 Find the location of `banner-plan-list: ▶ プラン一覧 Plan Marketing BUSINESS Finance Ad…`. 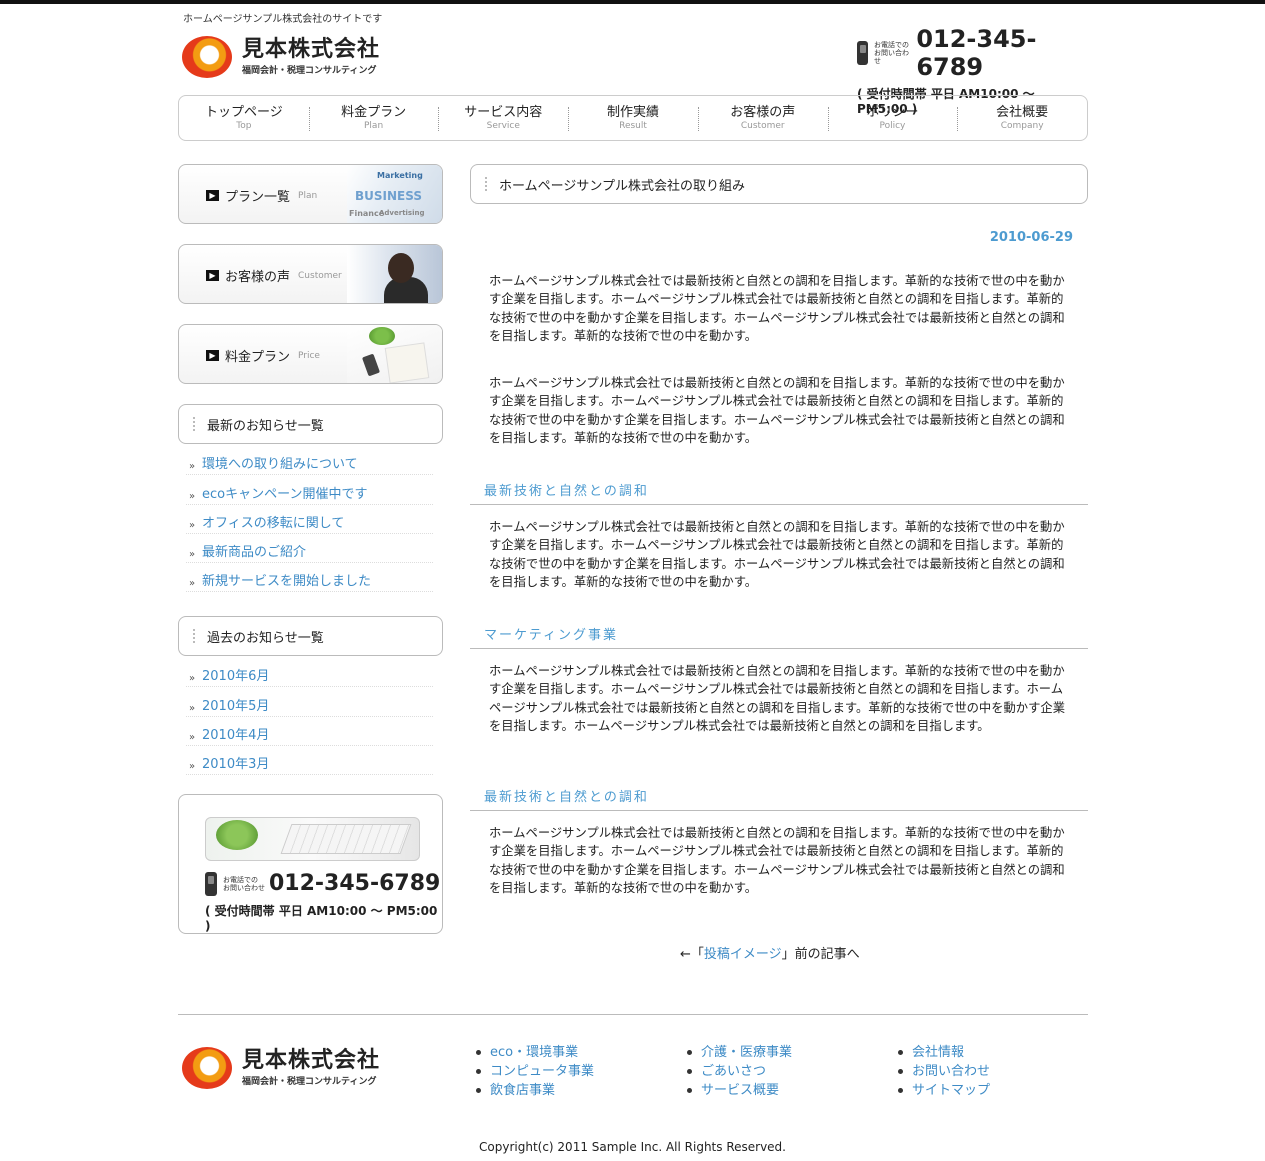

banner-plan-list: ▶ プラン一覧 Plan Marketing BUSINESS Finance Ad… is located at coordinates (310, 194).